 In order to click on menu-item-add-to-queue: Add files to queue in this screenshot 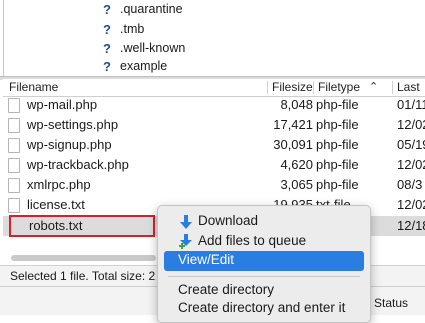, I will do `click(264, 242)`.